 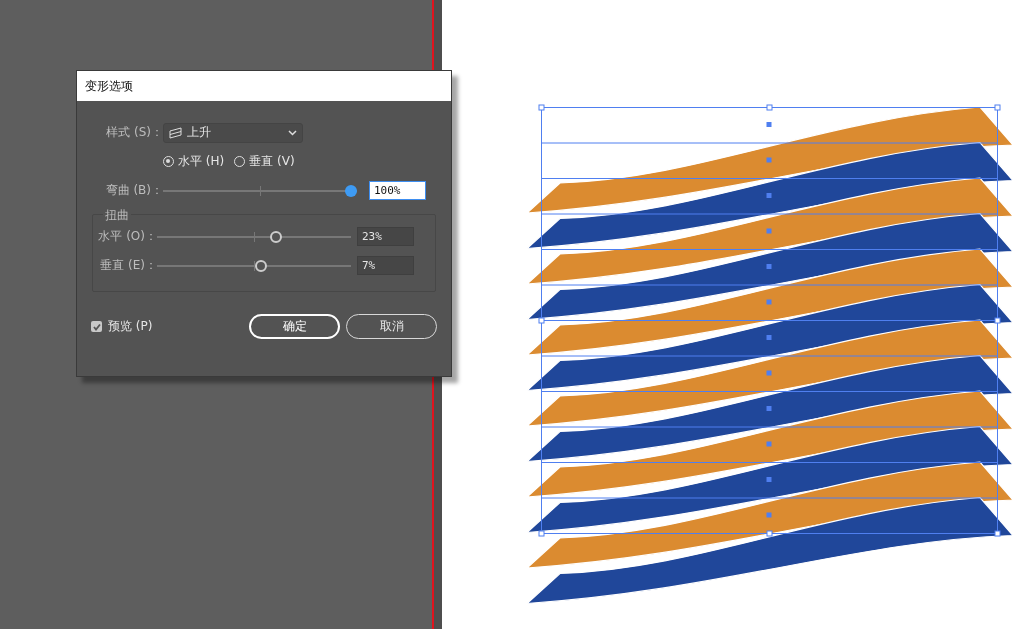 What do you see at coordinates (128, 265) in the screenshot?
I see `distortion-label: 垂直 (E)：` at bounding box center [128, 265].